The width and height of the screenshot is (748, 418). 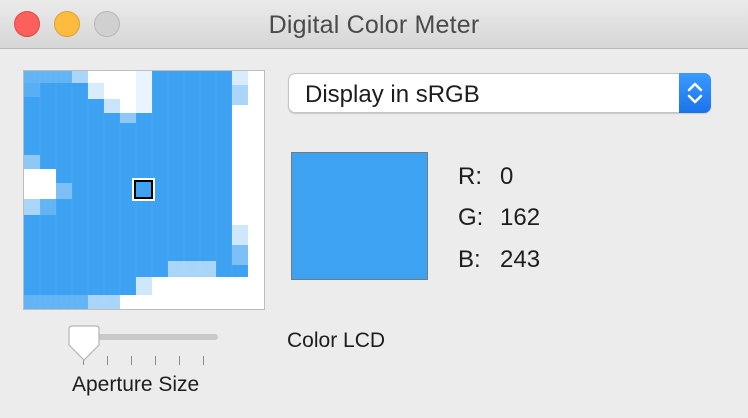 I want to click on display-profile-popup: Display in sRGB, so click(x=499, y=93).